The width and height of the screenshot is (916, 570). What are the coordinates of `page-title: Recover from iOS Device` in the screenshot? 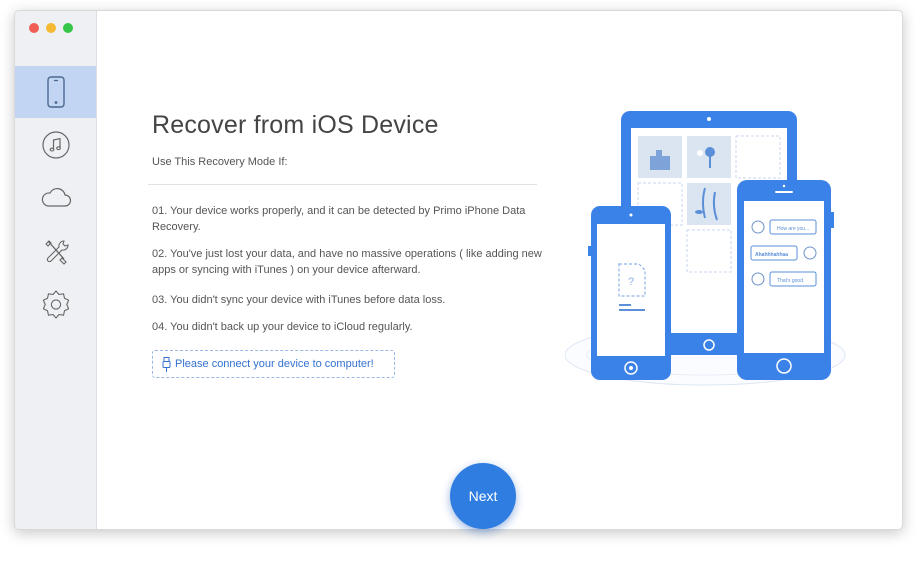 It's located at (295, 125).